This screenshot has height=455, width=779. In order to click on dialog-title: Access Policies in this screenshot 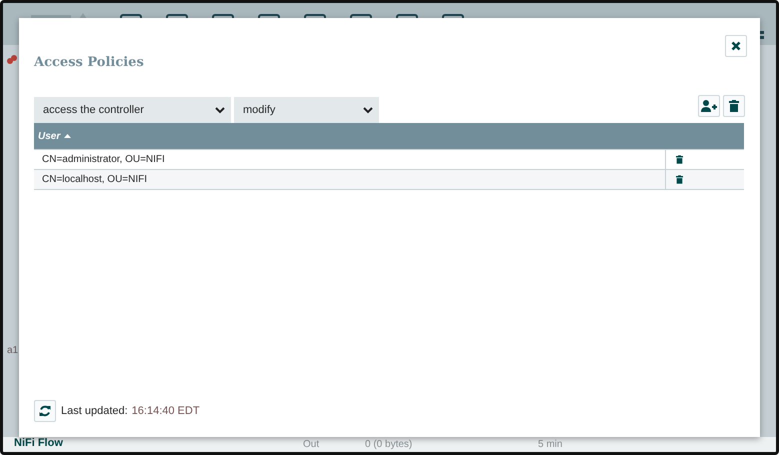, I will do `click(89, 62)`.